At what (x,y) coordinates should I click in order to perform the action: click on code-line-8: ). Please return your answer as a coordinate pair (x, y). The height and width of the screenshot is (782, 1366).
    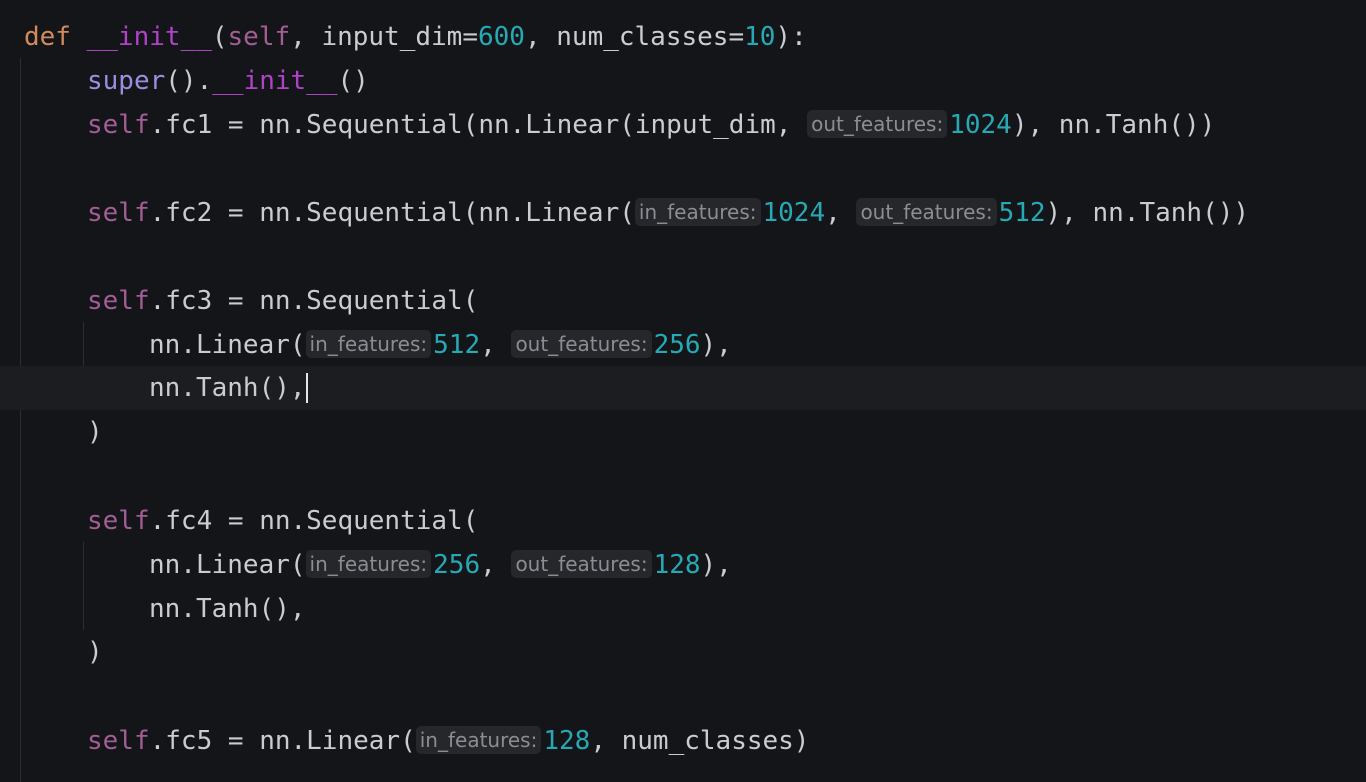
    Looking at the image, I should click on (683, 432).